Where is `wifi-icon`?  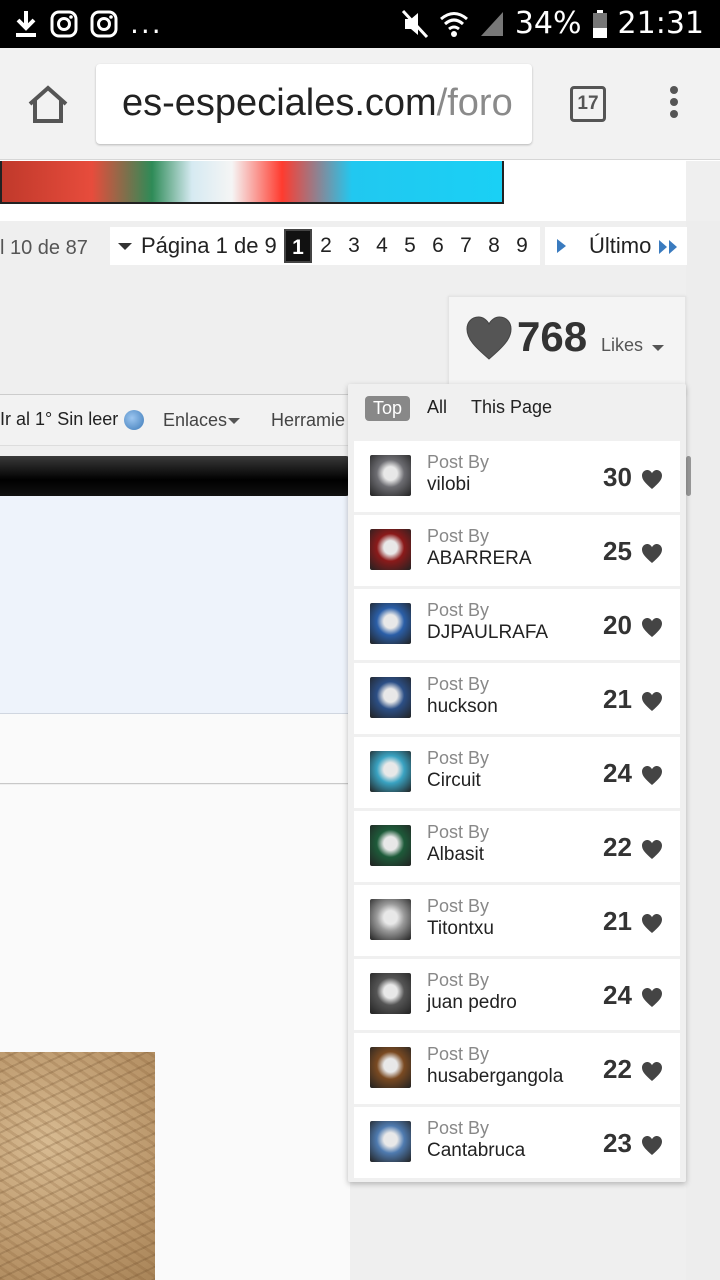
wifi-icon is located at coordinates (453, 24).